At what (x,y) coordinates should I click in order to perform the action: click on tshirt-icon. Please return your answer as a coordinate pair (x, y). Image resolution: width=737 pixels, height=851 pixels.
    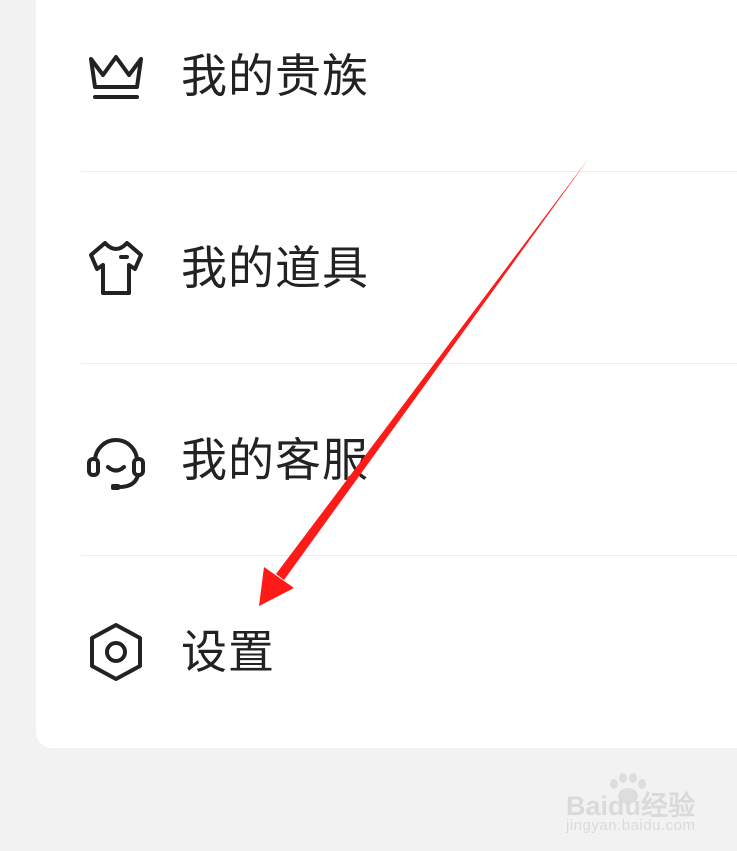
    Looking at the image, I should click on (116, 268).